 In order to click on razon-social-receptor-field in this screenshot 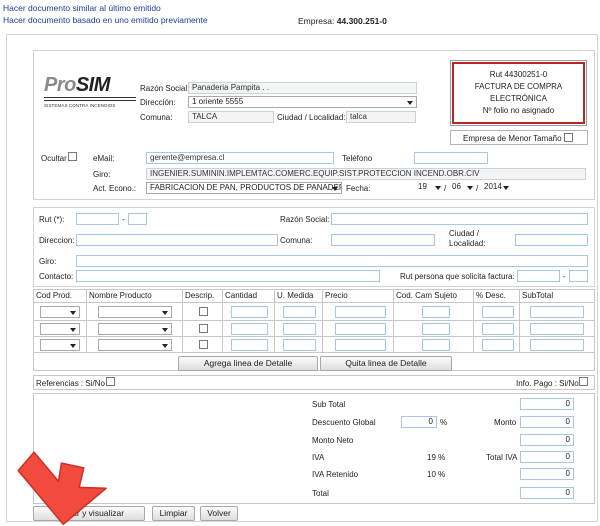, I will do `click(459, 219)`.